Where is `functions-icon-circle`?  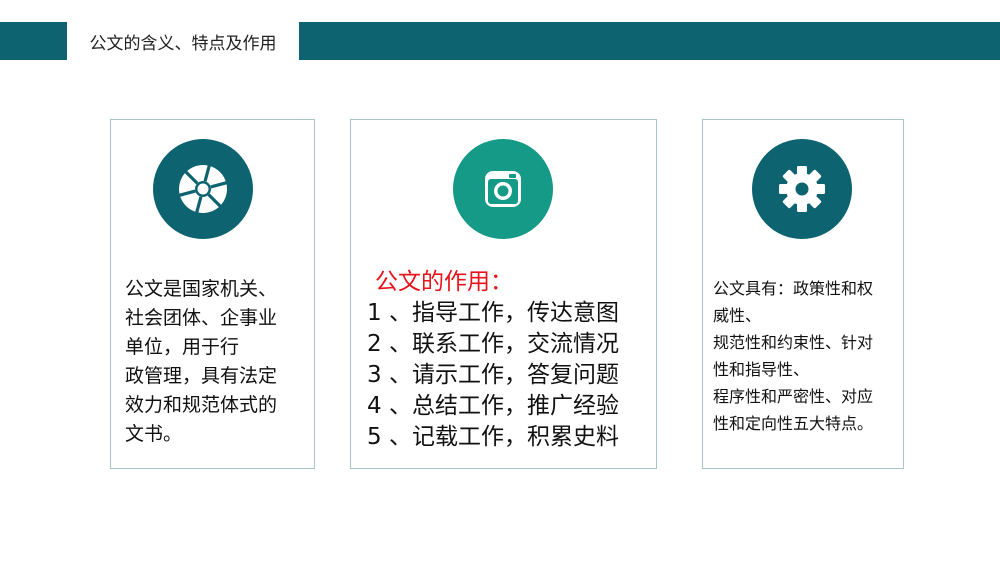 functions-icon-circle is located at coordinates (503, 189).